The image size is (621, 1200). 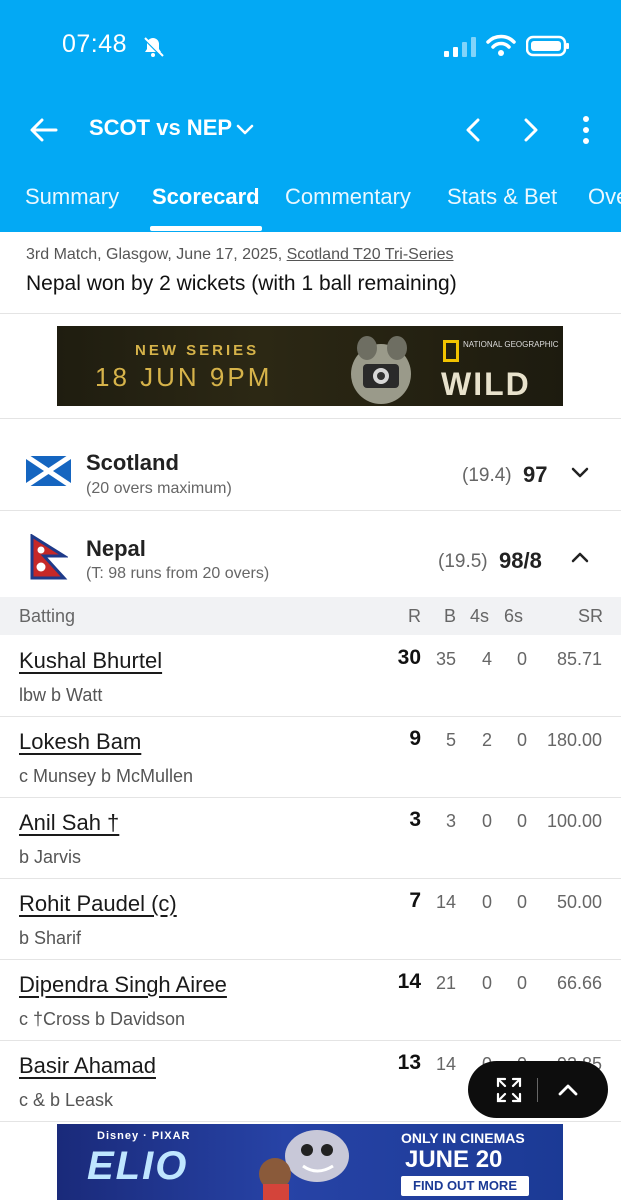 What do you see at coordinates (197, 350) in the screenshot?
I see `ad-line1: NEW SERIES` at bounding box center [197, 350].